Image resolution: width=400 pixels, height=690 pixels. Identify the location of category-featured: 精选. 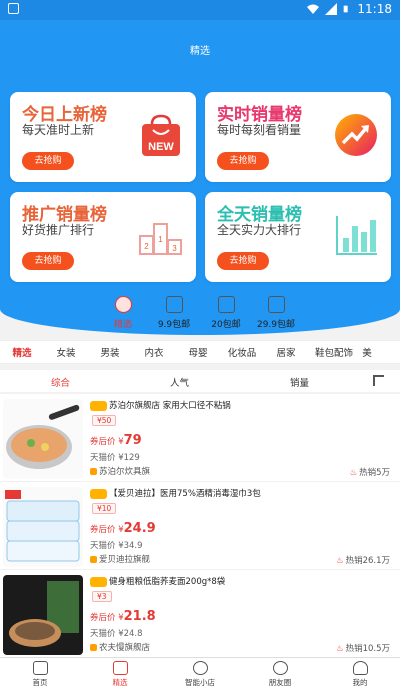
(123, 313).